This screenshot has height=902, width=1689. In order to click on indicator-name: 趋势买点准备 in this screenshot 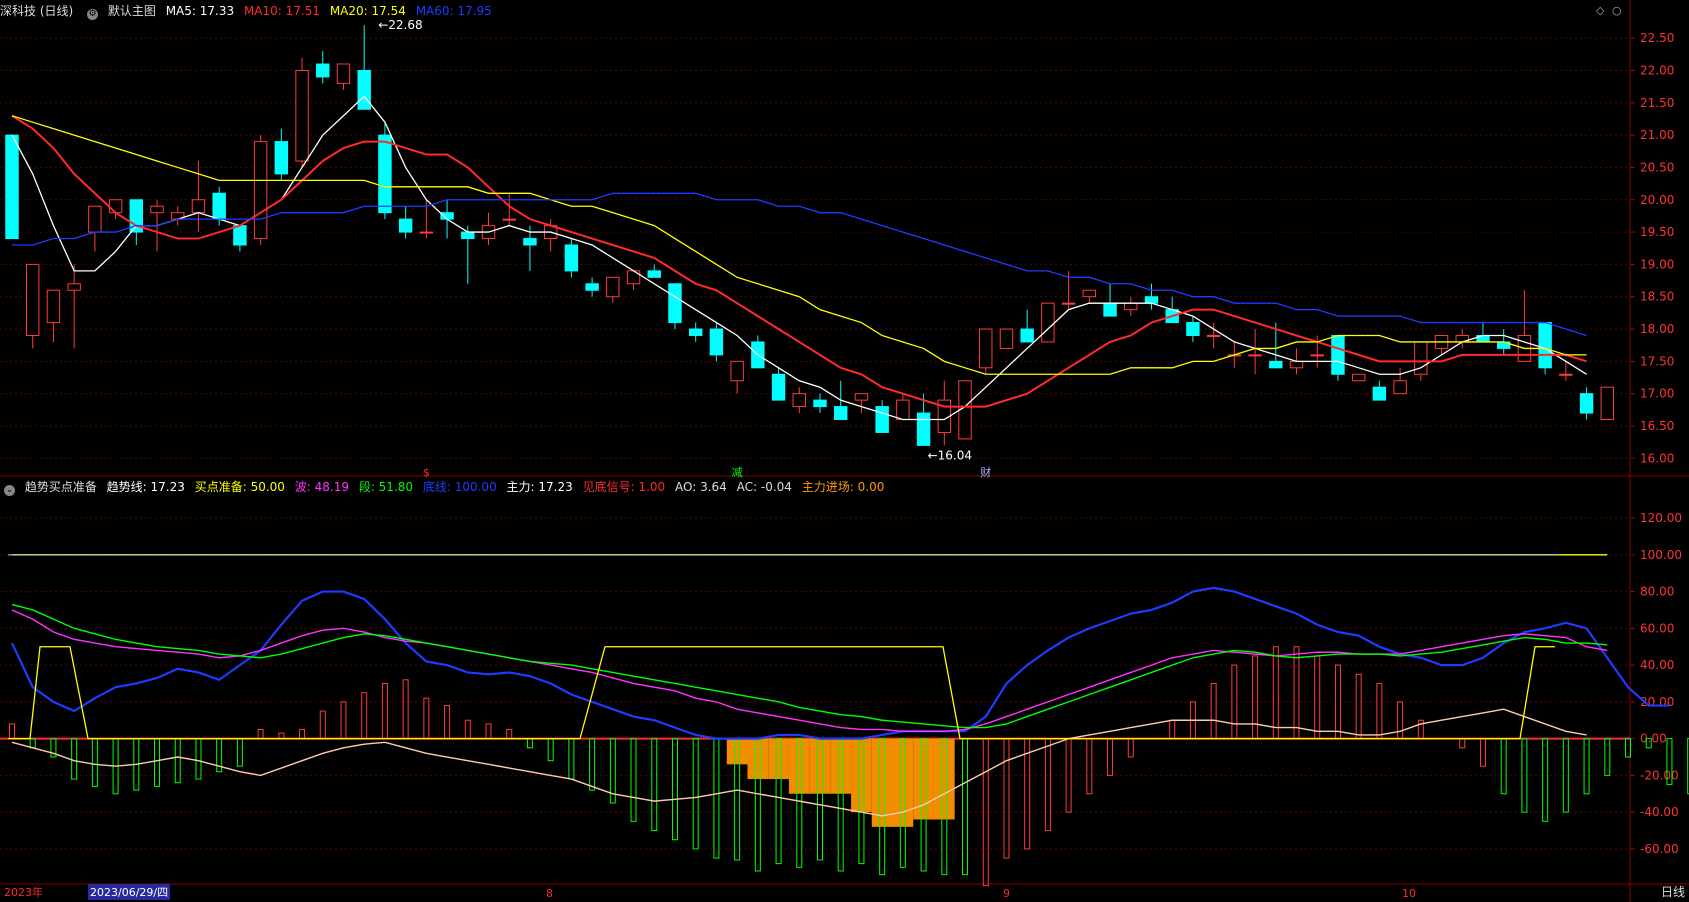, I will do `click(61, 487)`.